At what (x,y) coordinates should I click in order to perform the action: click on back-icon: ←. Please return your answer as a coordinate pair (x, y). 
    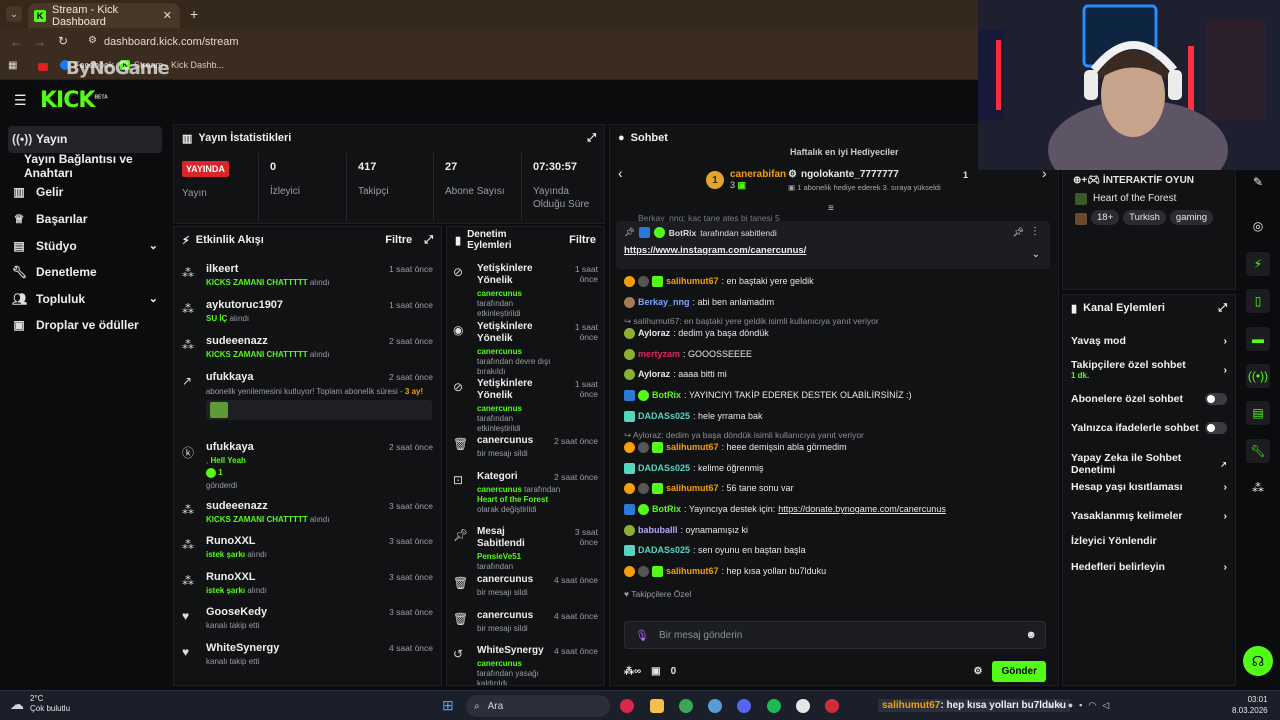
    Looking at the image, I should click on (16, 42).